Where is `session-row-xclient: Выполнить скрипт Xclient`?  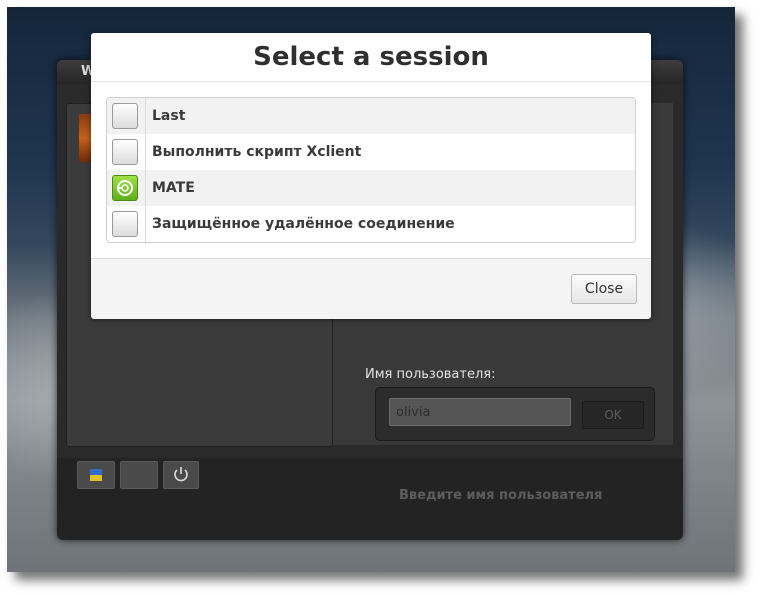 session-row-xclient: Выполнить скрипт Xclient is located at coordinates (371, 152).